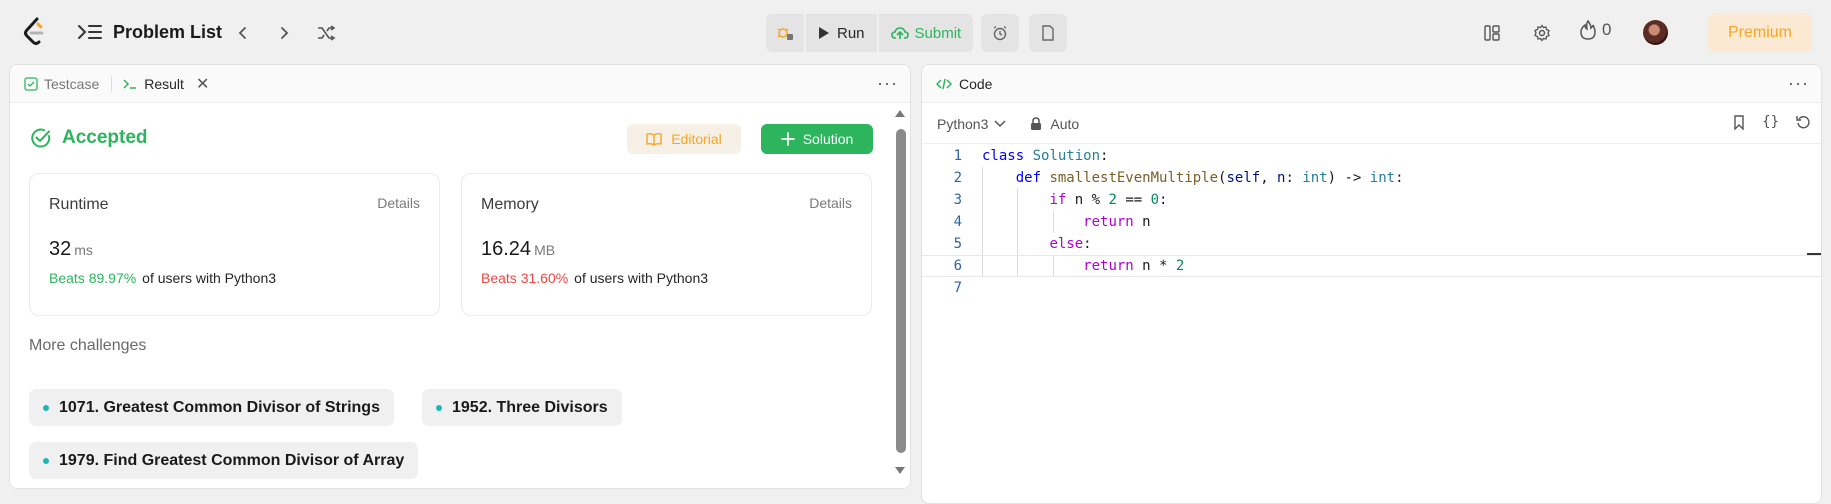 The width and height of the screenshot is (1831, 504). I want to click on shuffle-icon, so click(326, 33).